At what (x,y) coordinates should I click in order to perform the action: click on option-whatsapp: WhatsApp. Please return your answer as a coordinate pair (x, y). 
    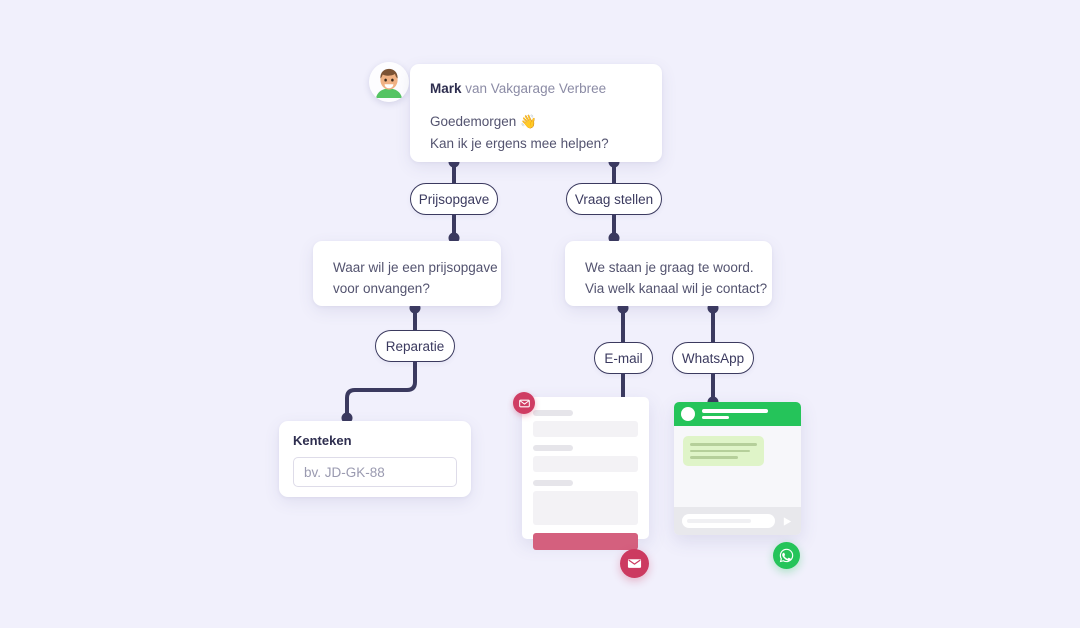
    Looking at the image, I should click on (713, 358).